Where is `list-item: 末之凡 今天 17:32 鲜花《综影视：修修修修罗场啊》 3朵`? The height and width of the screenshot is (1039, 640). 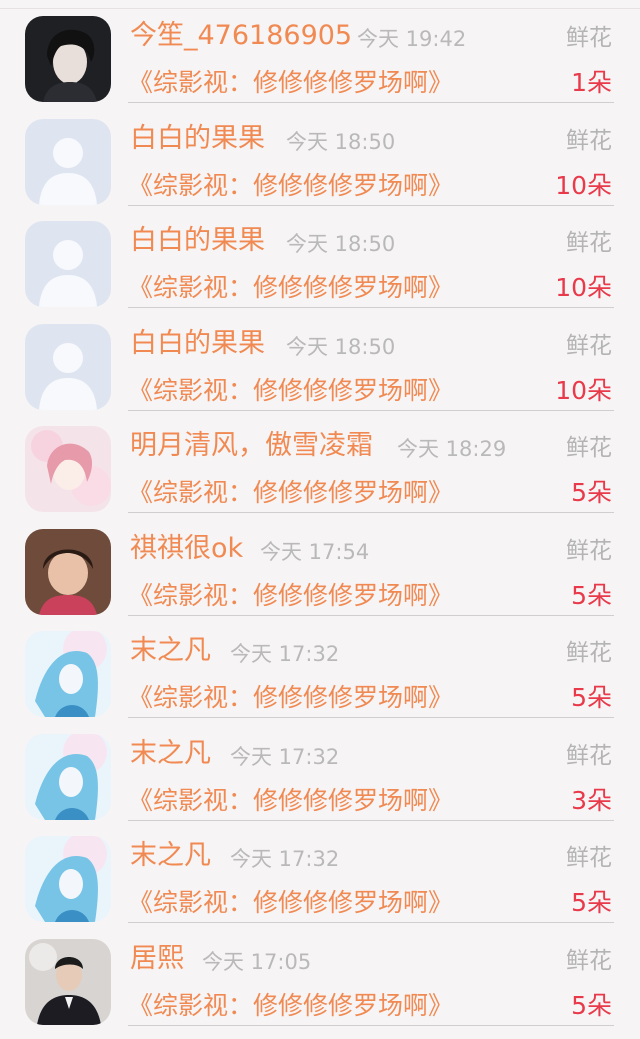
list-item: 末之凡 今天 17:32 鲜花《综影视：修修修修罗场啊》 3朵 is located at coordinates (320, 769).